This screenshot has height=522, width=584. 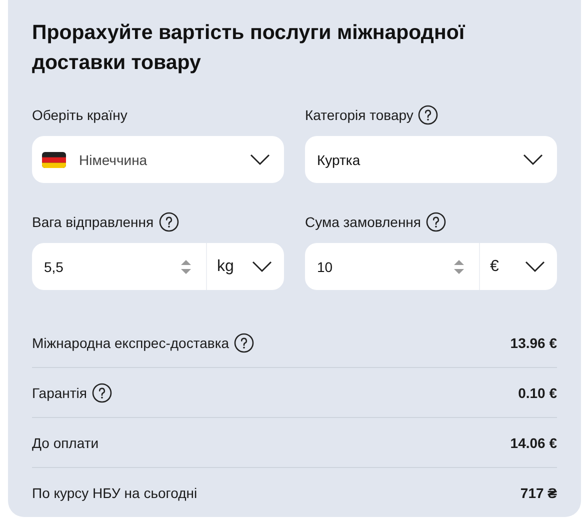 I want to click on summary-label: До оплати, so click(x=65, y=442).